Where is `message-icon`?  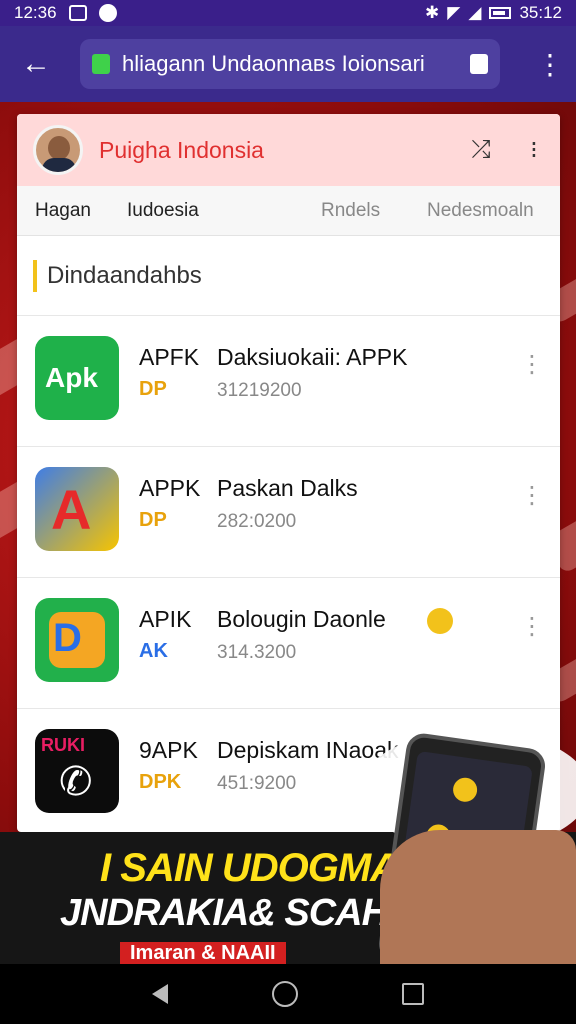 message-icon is located at coordinates (77, 13).